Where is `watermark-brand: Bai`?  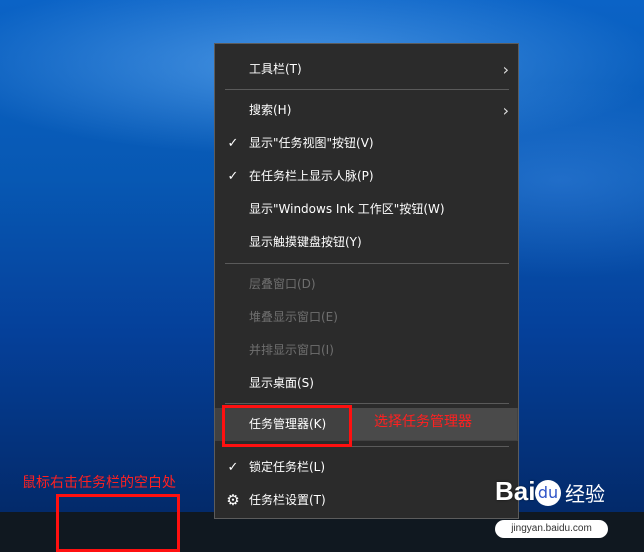
watermark-brand: Bai is located at coordinates (515, 491).